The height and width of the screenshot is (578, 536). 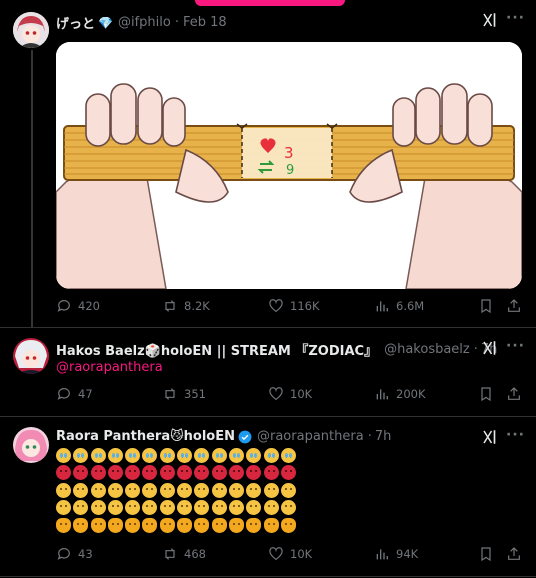 I want to click on repost-count: 351, so click(x=195, y=394).